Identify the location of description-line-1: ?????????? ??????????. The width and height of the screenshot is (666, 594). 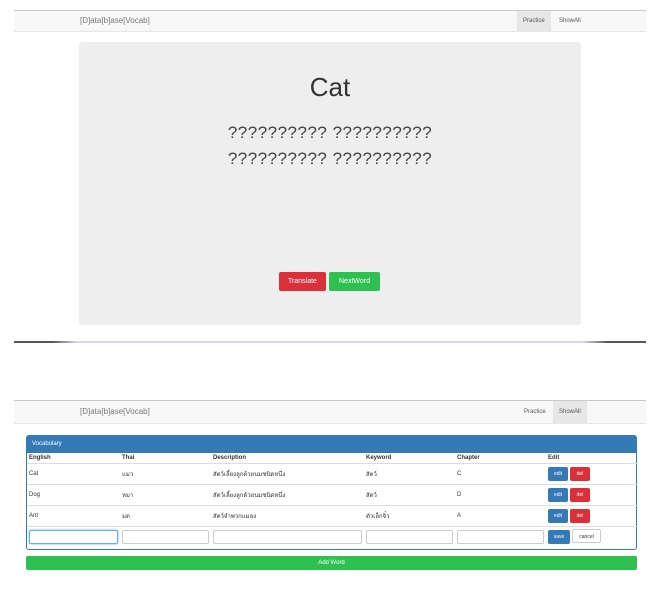
(330, 132).